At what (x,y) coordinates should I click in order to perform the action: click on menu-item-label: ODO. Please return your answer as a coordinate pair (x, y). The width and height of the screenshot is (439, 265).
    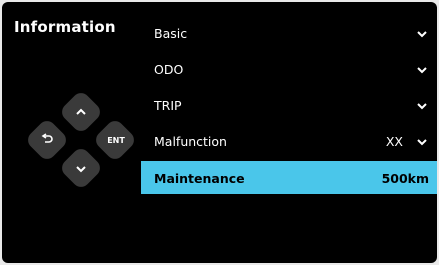
    Looking at the image, I should click on (169, 69).